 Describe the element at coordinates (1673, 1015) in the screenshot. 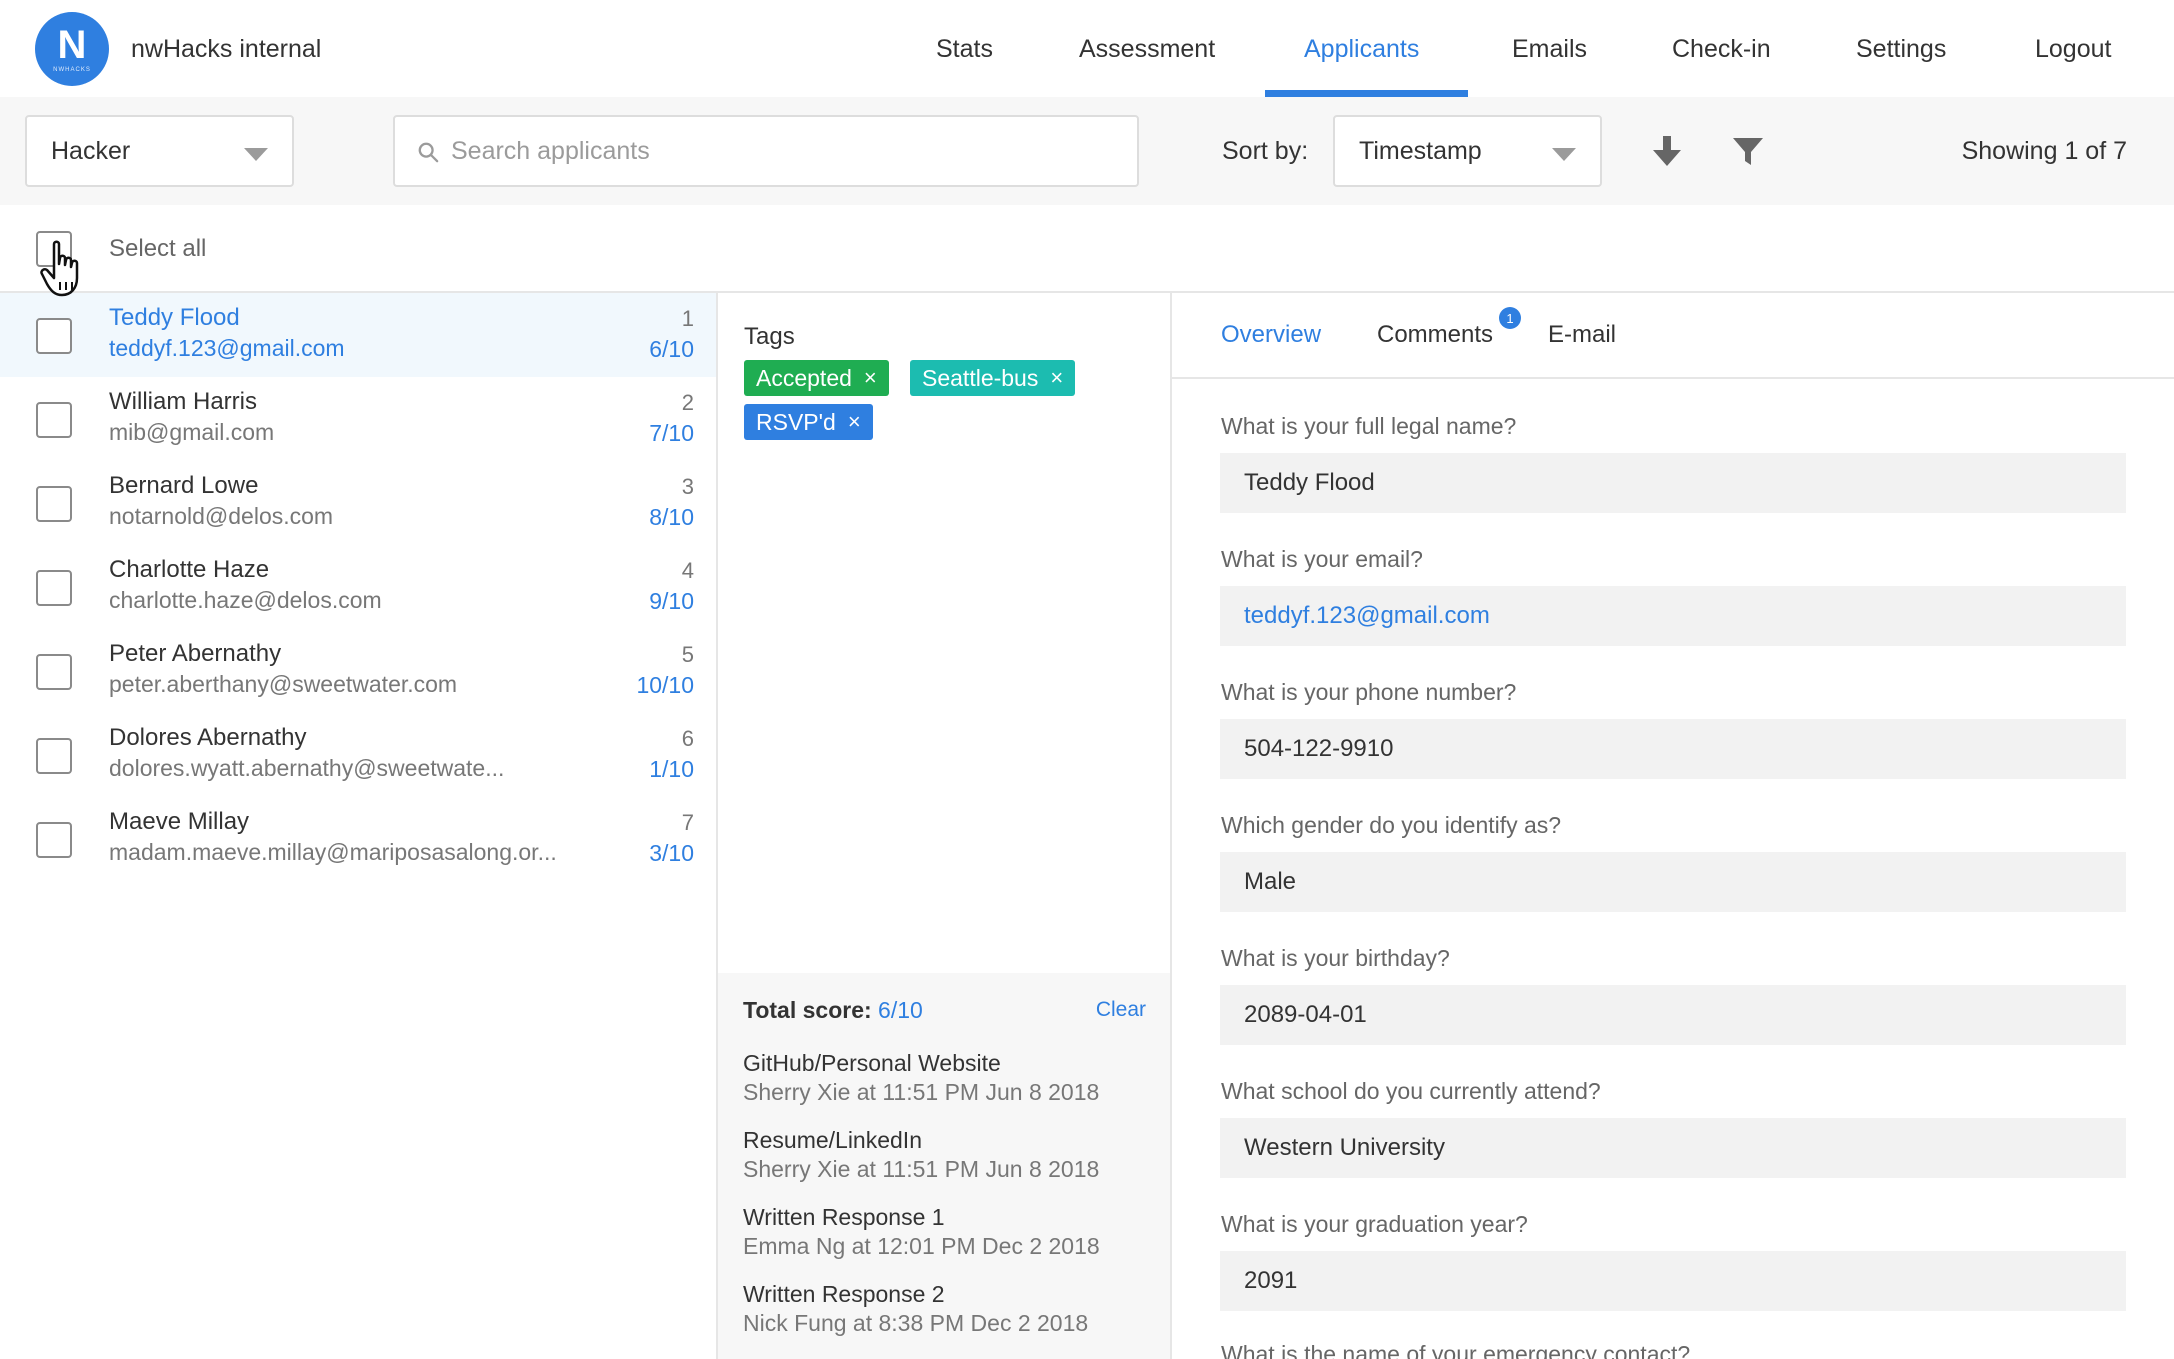

I see `answer-field: 2089-04-01` at that location.